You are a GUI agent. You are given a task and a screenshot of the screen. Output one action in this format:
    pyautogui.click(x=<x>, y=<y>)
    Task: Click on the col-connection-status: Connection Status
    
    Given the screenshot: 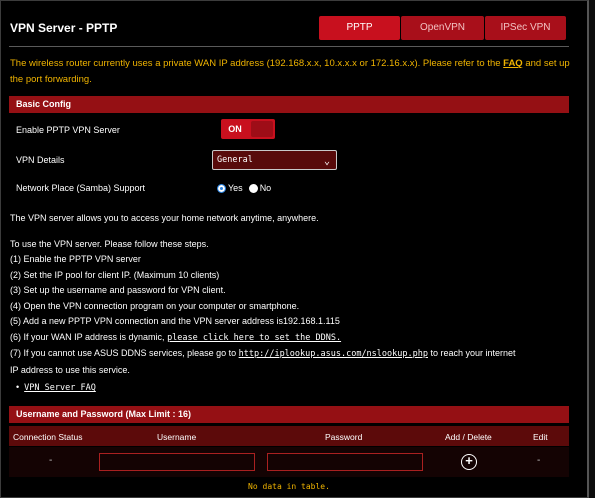 What is the action you would take?
    pyautogui.click(x=48, y=437)
    